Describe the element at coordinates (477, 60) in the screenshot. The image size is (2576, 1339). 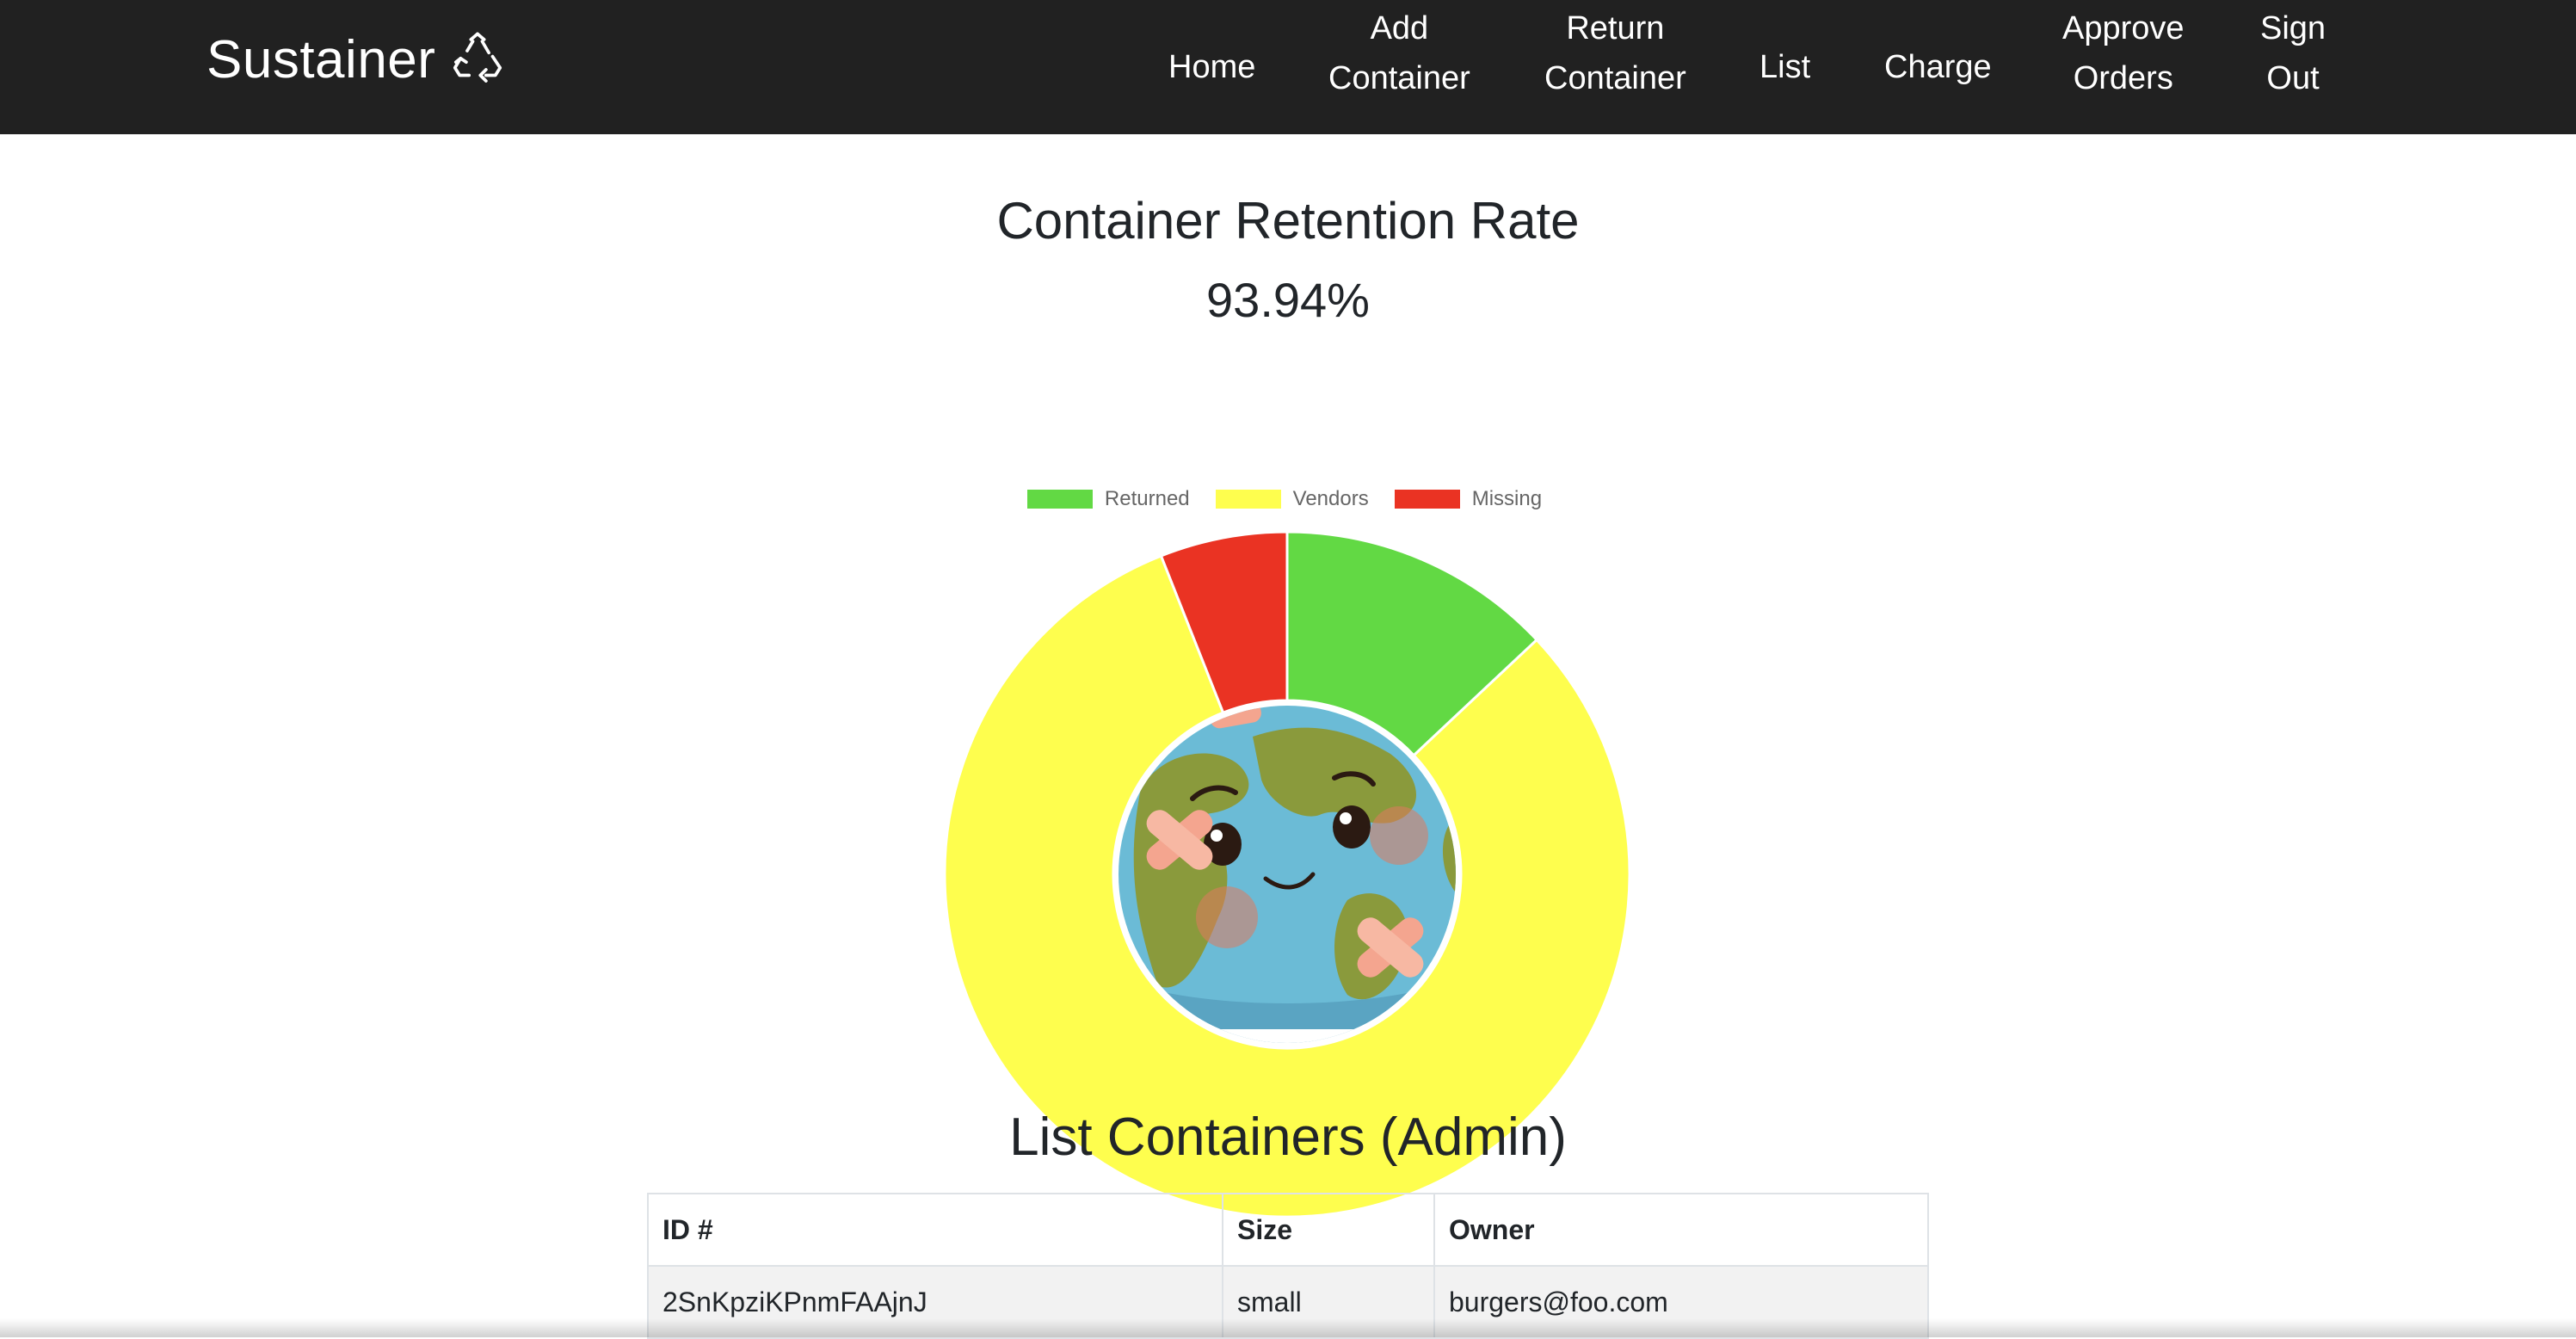
I see `recycle-icon` at that location.